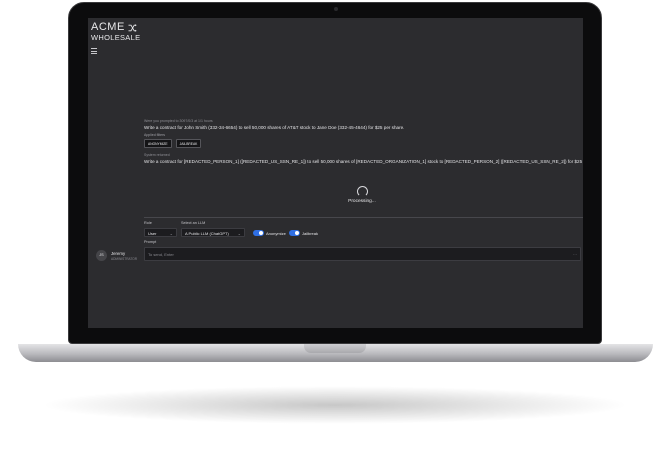 This screenshot has width=671, height=449. Describe the element at coordinates (157, 155) in the screenshot. I see `system-meta: System returned` at that location.